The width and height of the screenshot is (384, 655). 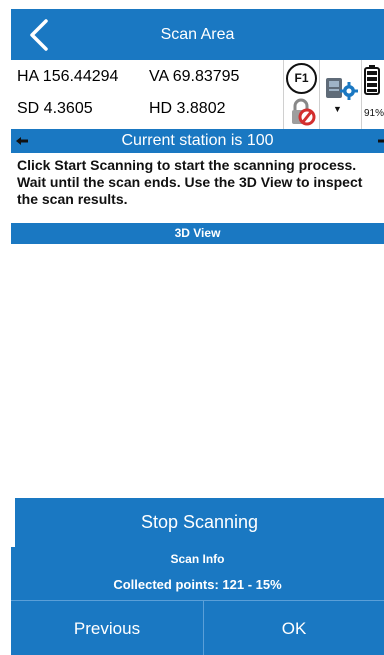 I want to click on scan-info-panel: Scan Info Collected points: 121 - 15%, so click(x=197, y=573).